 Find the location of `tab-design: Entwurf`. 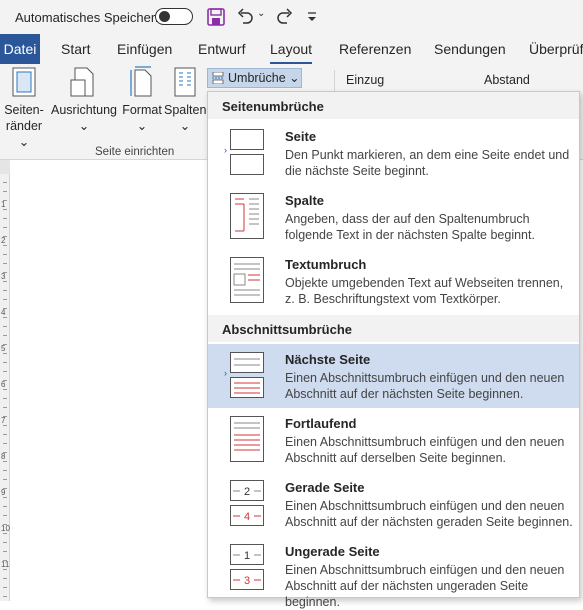

tab-design: Entwurf is located at coordinates (221, 49).